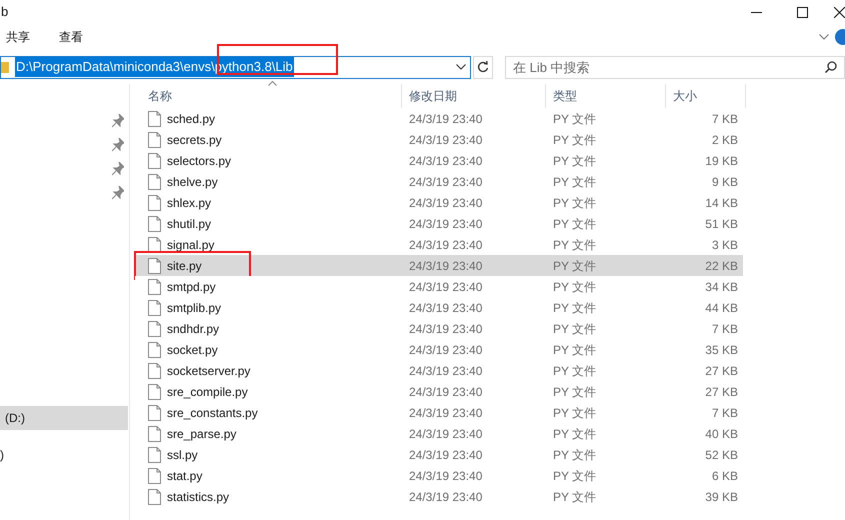 This screenshot has width=845, height=520. I want to click on file-name: sre_compile.py, so click(207, 392).